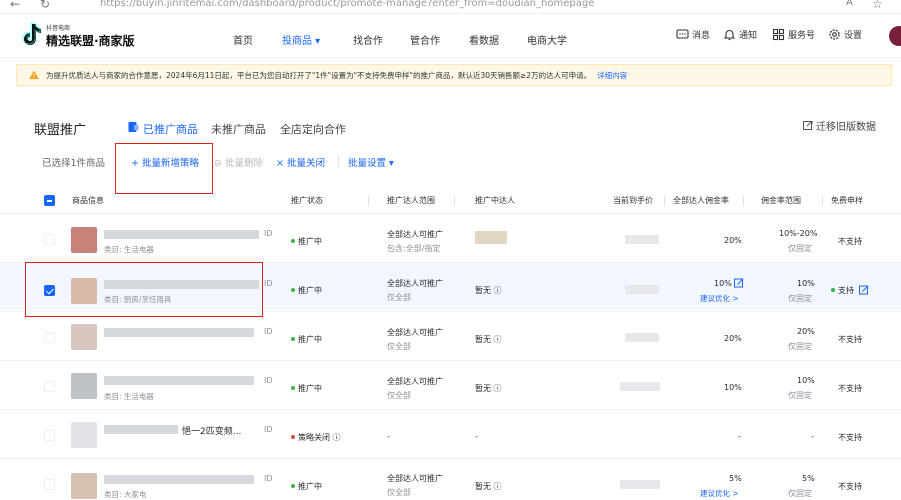  Describe the element at coordinates (414, 248) in the screenshot. I see `scope-subtext: 包含:全部/指定` at that location.